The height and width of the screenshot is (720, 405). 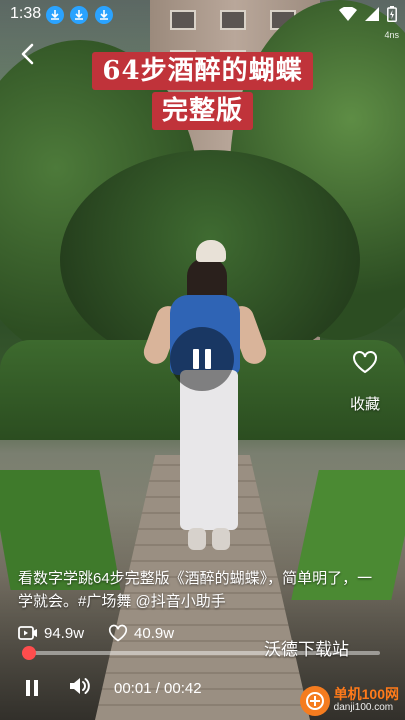 I want to click on speaker-icon, so click(x=80, y=685).